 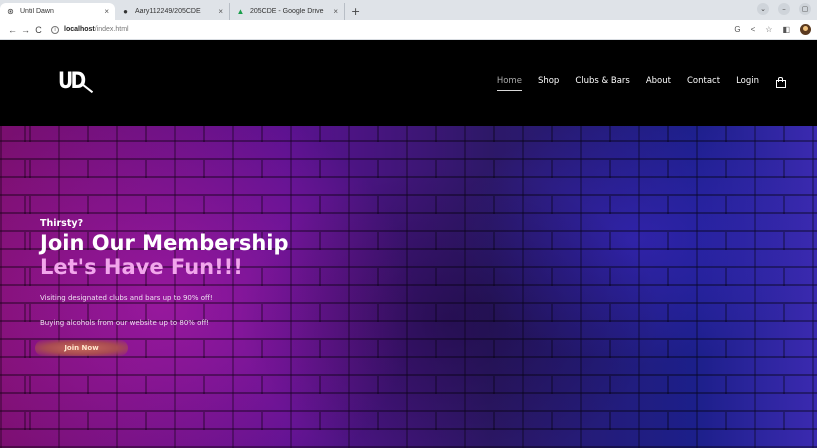 I want to click on minimize-icon: –, so click(x=784, y=9).